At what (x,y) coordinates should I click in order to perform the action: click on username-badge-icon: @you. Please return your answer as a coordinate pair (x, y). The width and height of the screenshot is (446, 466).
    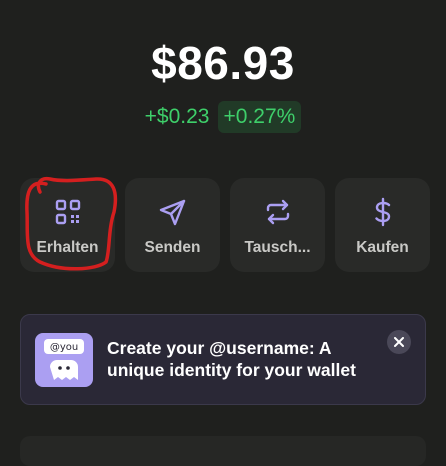
    Looking at the image, I should click on (64, 360).